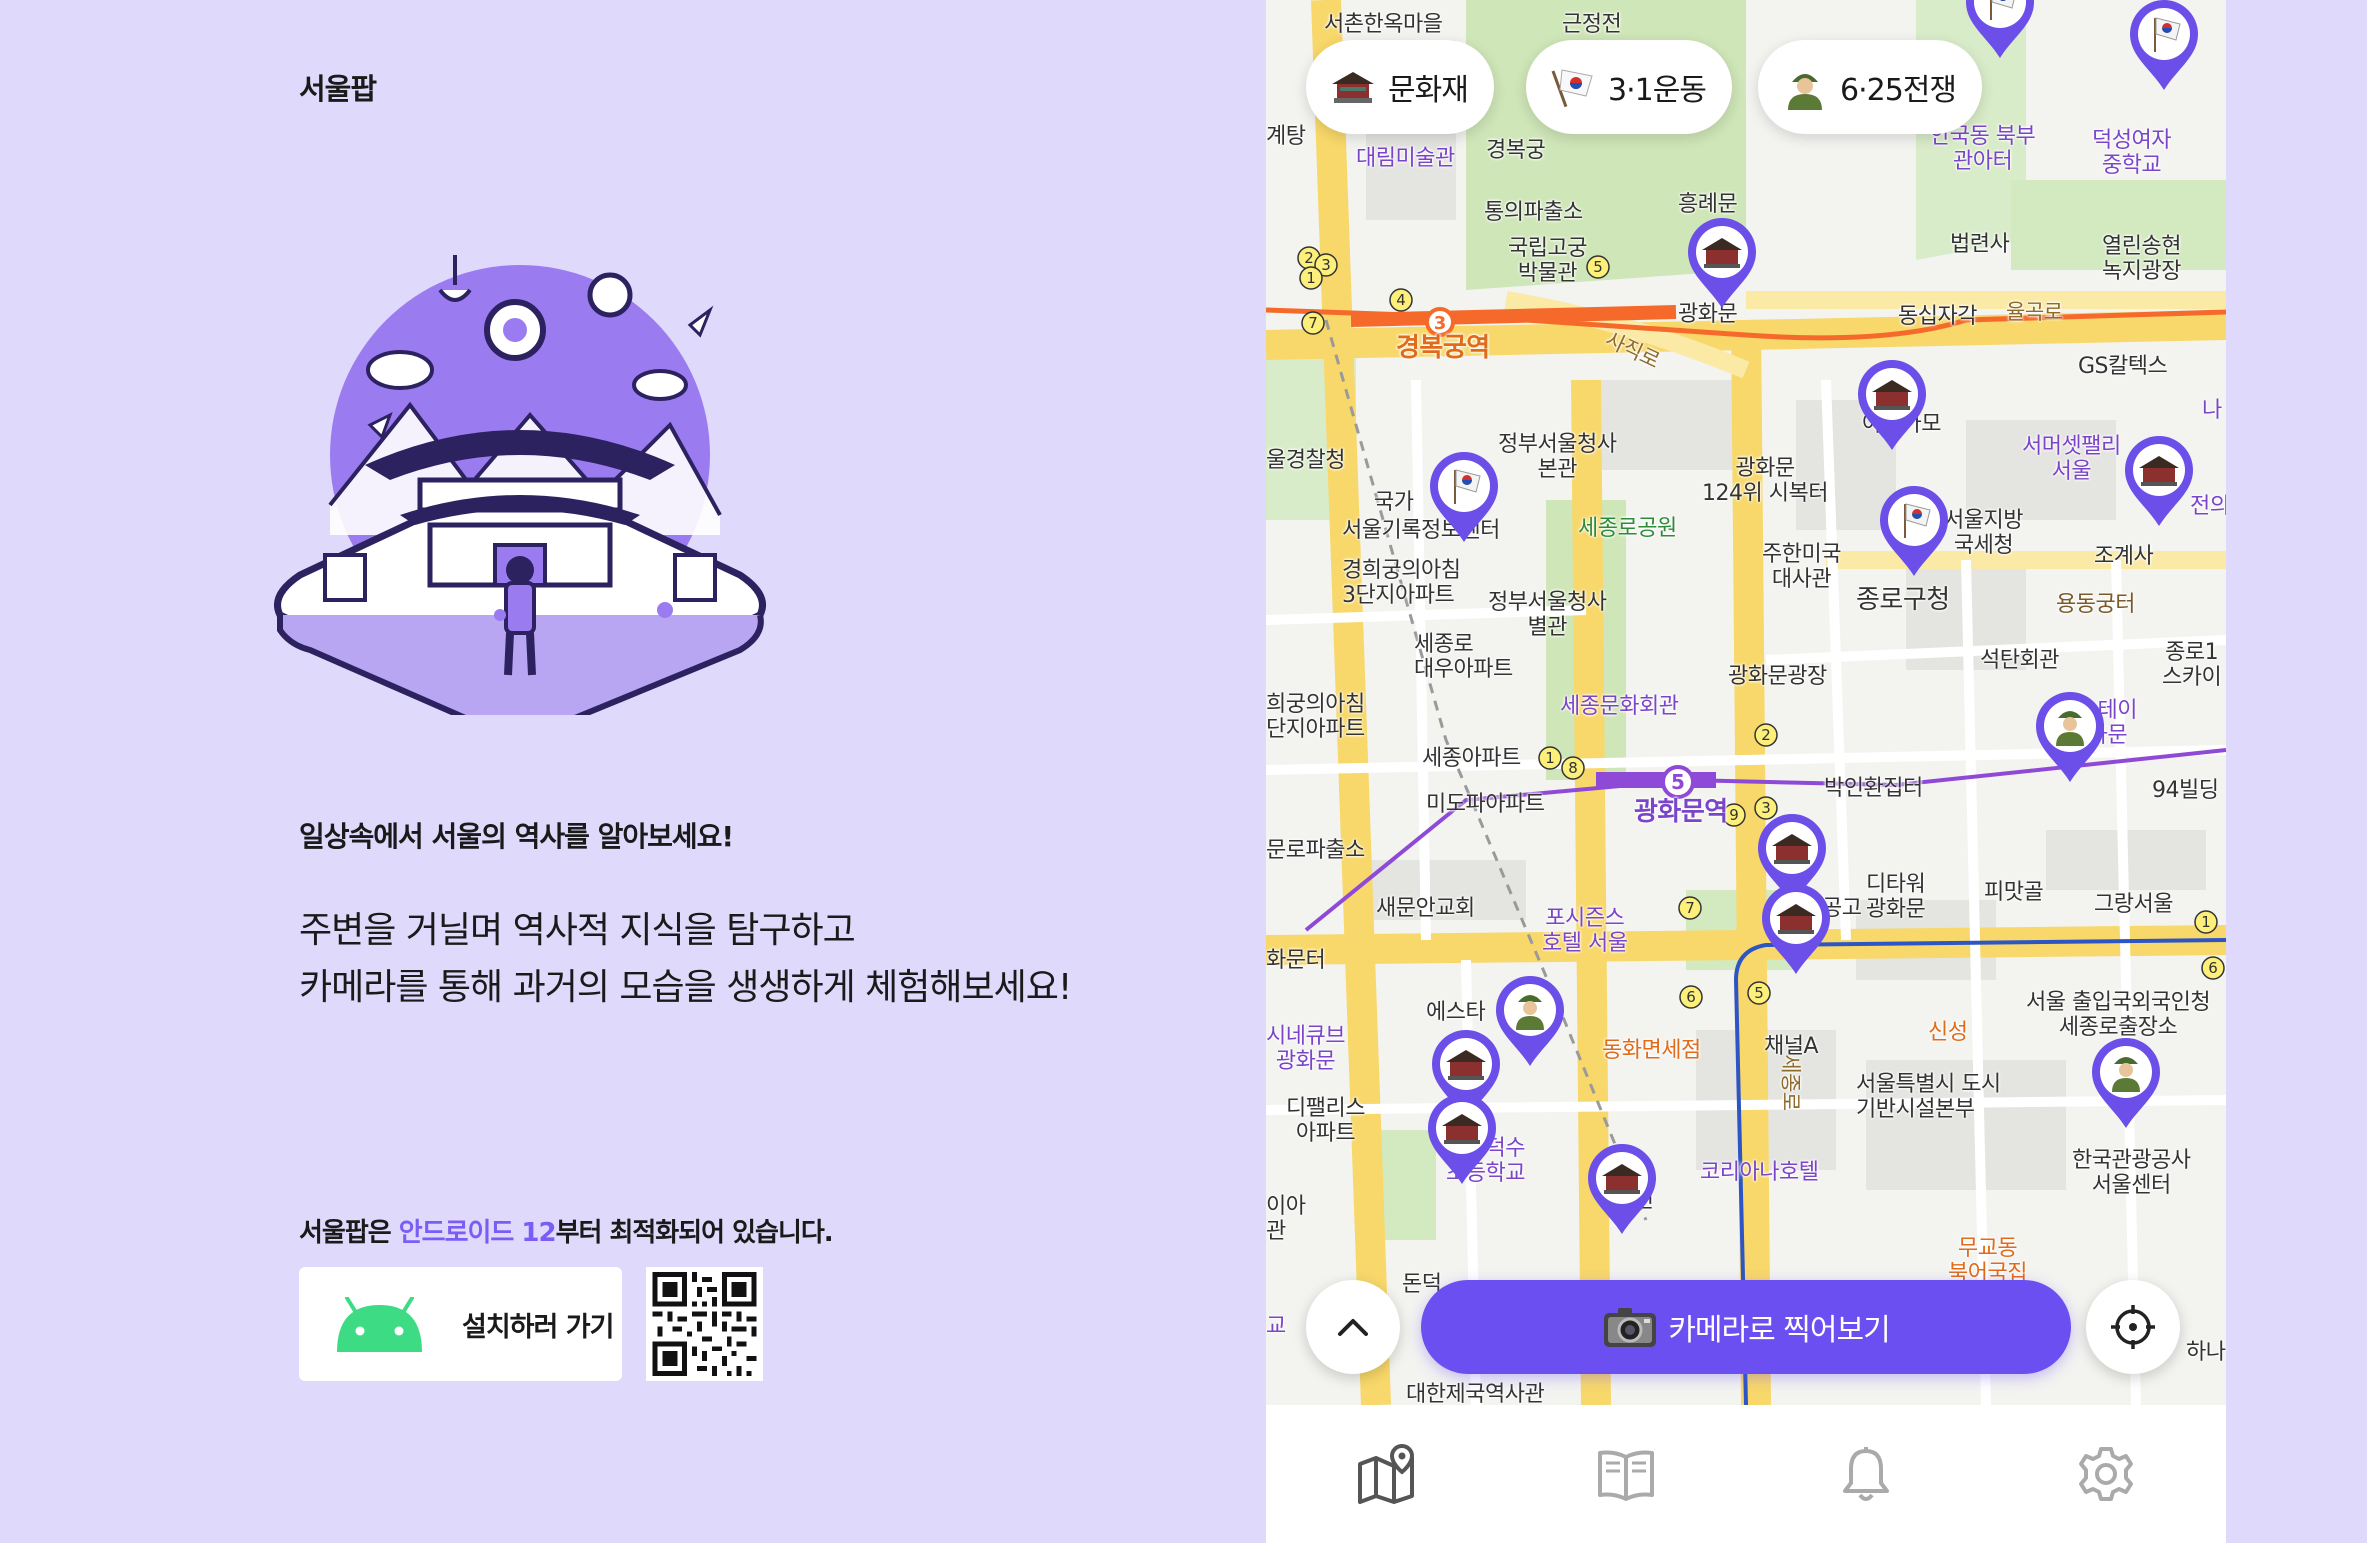  I want to click on map-label: 문로파출소, so click(1315, 850).